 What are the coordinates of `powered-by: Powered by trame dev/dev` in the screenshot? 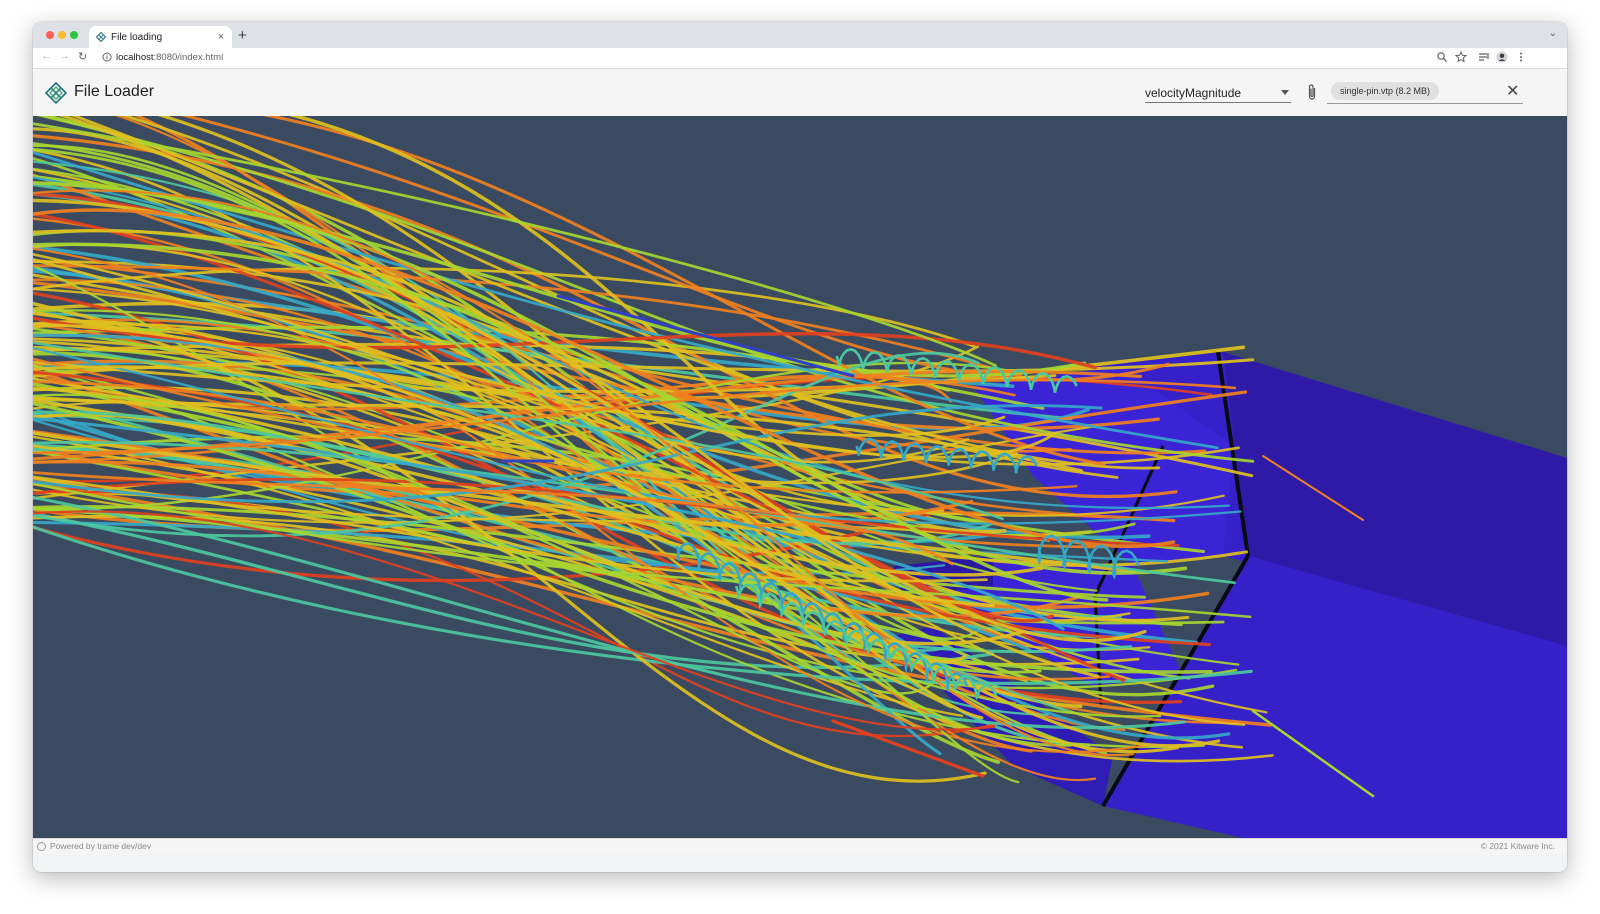 It's located at (94, 846).